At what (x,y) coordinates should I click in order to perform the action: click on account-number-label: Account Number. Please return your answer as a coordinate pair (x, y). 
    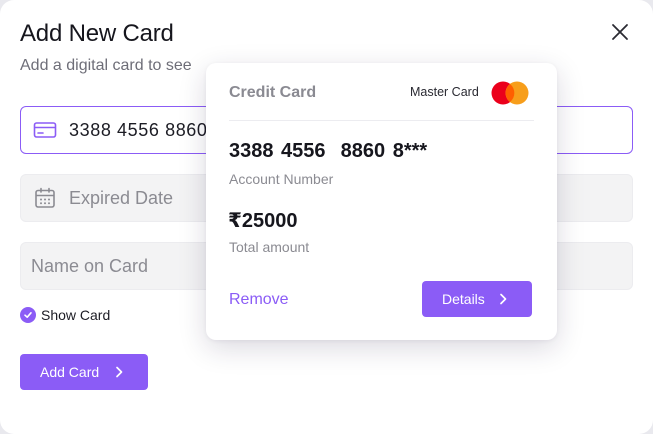
    Looking at the image, I should click on (281, 179).